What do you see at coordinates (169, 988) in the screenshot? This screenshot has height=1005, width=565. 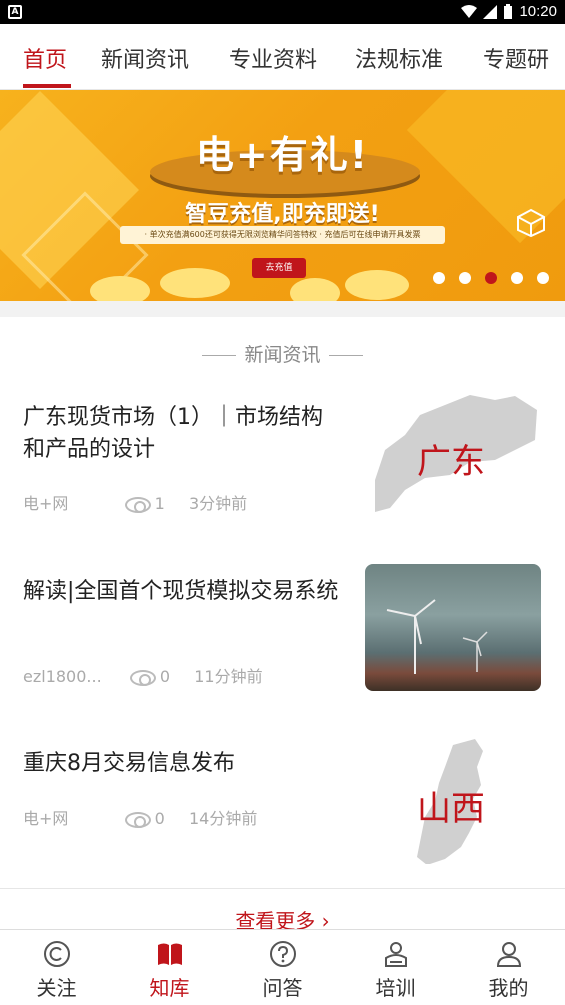 I see `nav-label: 知库` at bounding box center [169, 988].